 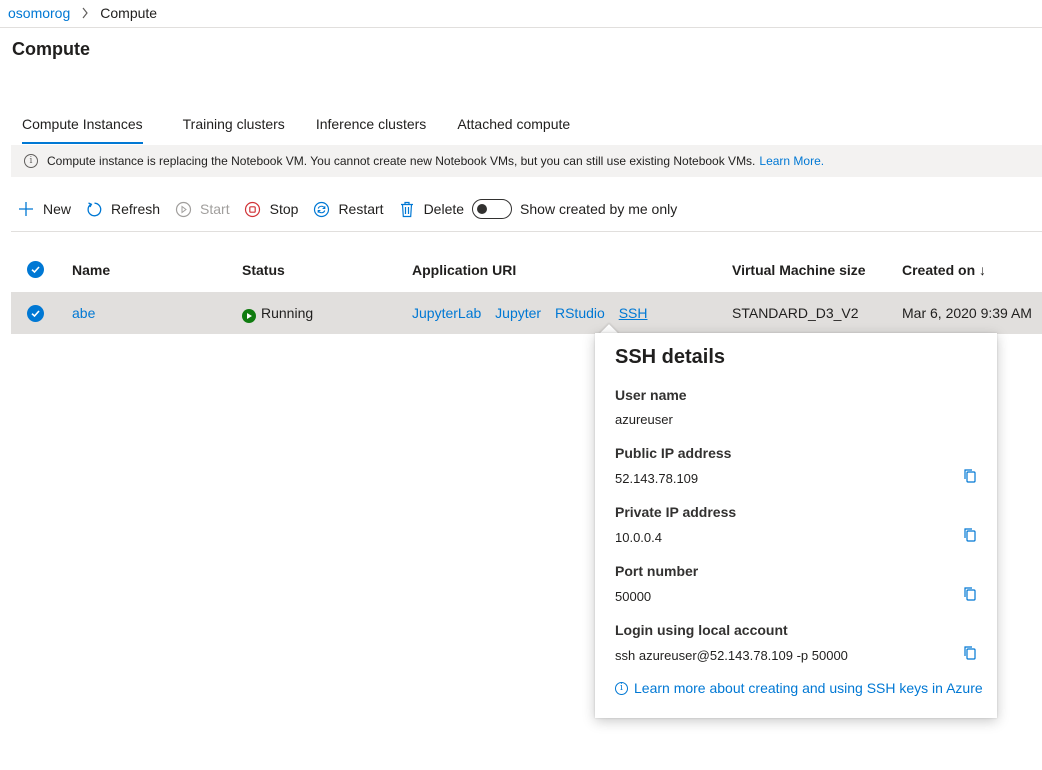 I want to click on banner-learn-more-link: Learn More., so click(x=791, y=161).